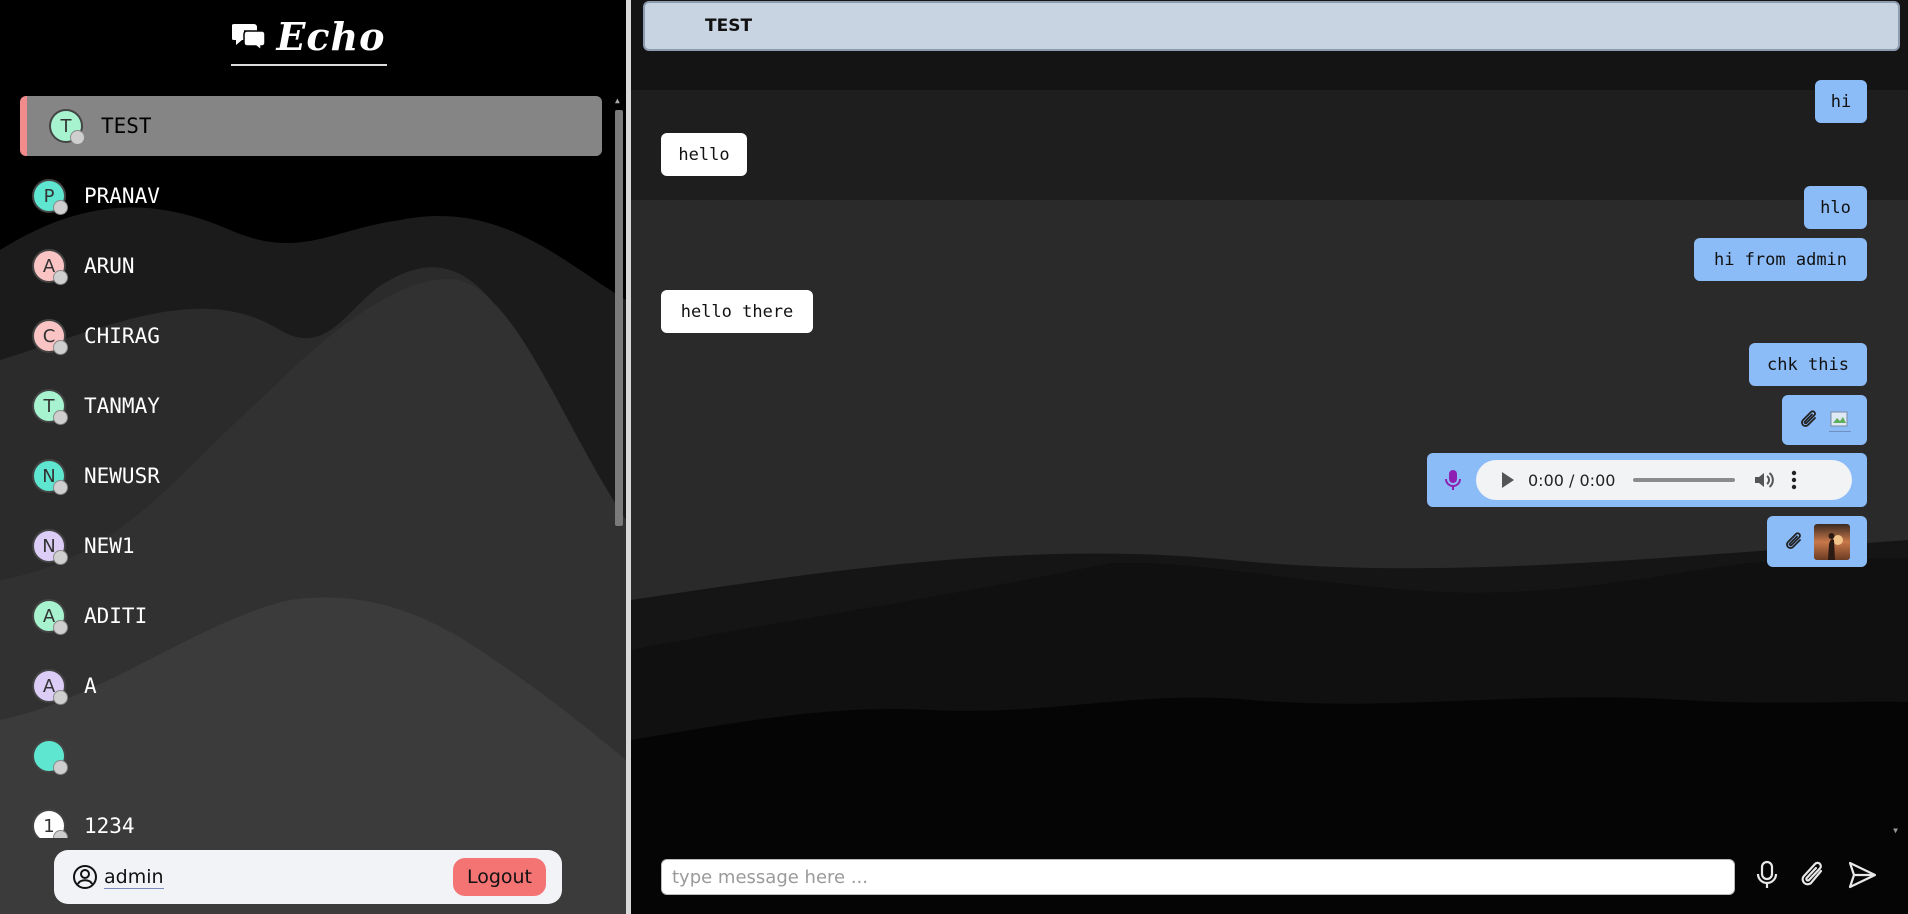  What do you see at coordinates (50, 757) in the screenshot?
I see `avatar` at bounding box center [50, 757].